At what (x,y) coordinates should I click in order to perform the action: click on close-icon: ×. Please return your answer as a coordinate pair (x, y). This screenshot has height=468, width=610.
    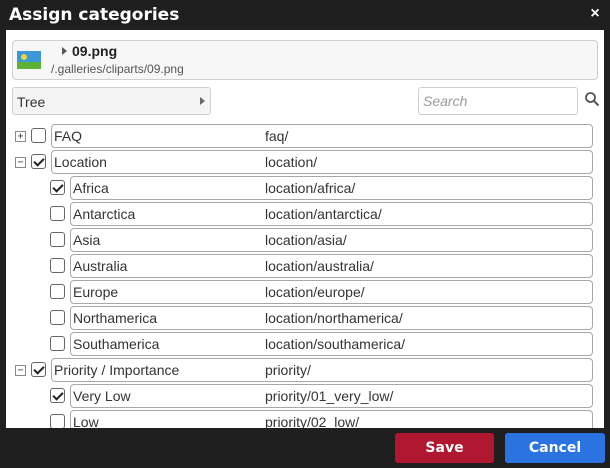
    Looking at the image, I should click on (595, 14).